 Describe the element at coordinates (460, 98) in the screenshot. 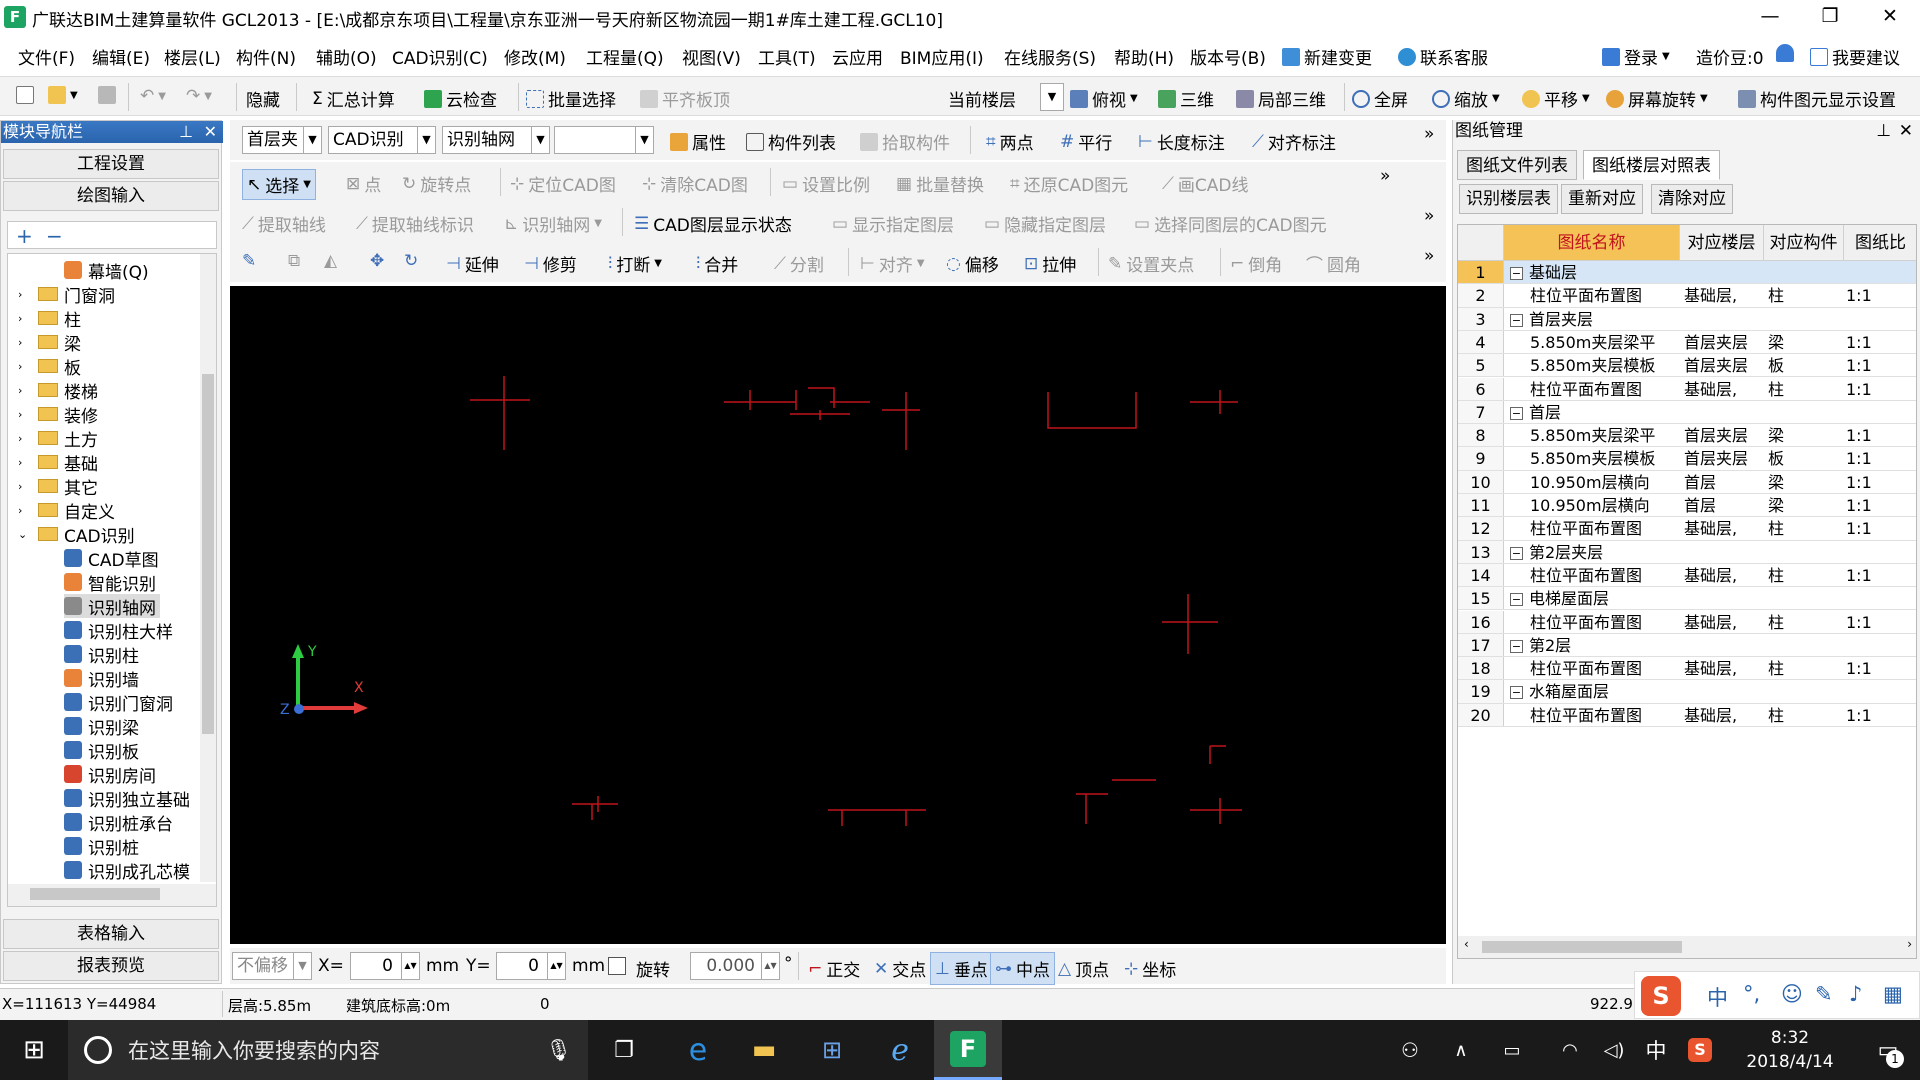

I see `cloud-check-button: 云检查` at that location.